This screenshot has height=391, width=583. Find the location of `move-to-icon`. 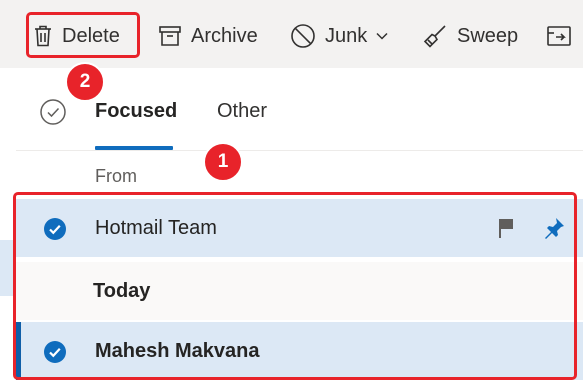

move-to-icon is located at coordinates (559, 36).